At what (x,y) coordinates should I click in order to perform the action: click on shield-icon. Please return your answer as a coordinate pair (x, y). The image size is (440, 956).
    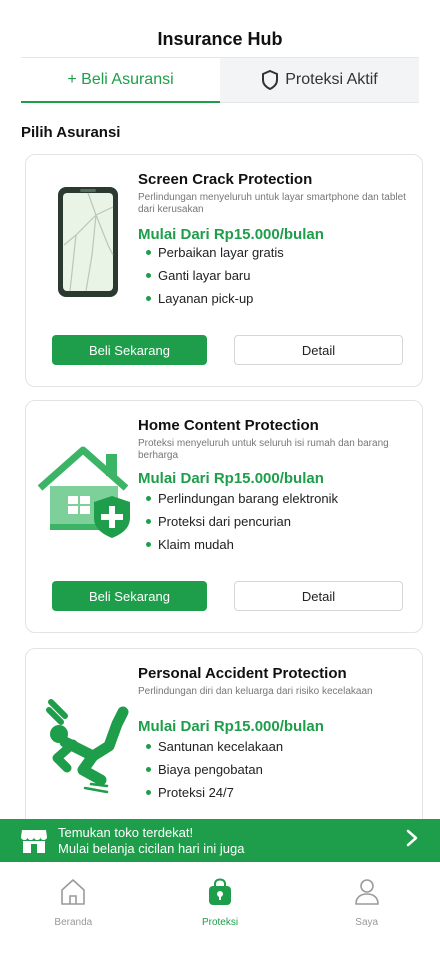
    Looking at the image, I should click on (270, 80).